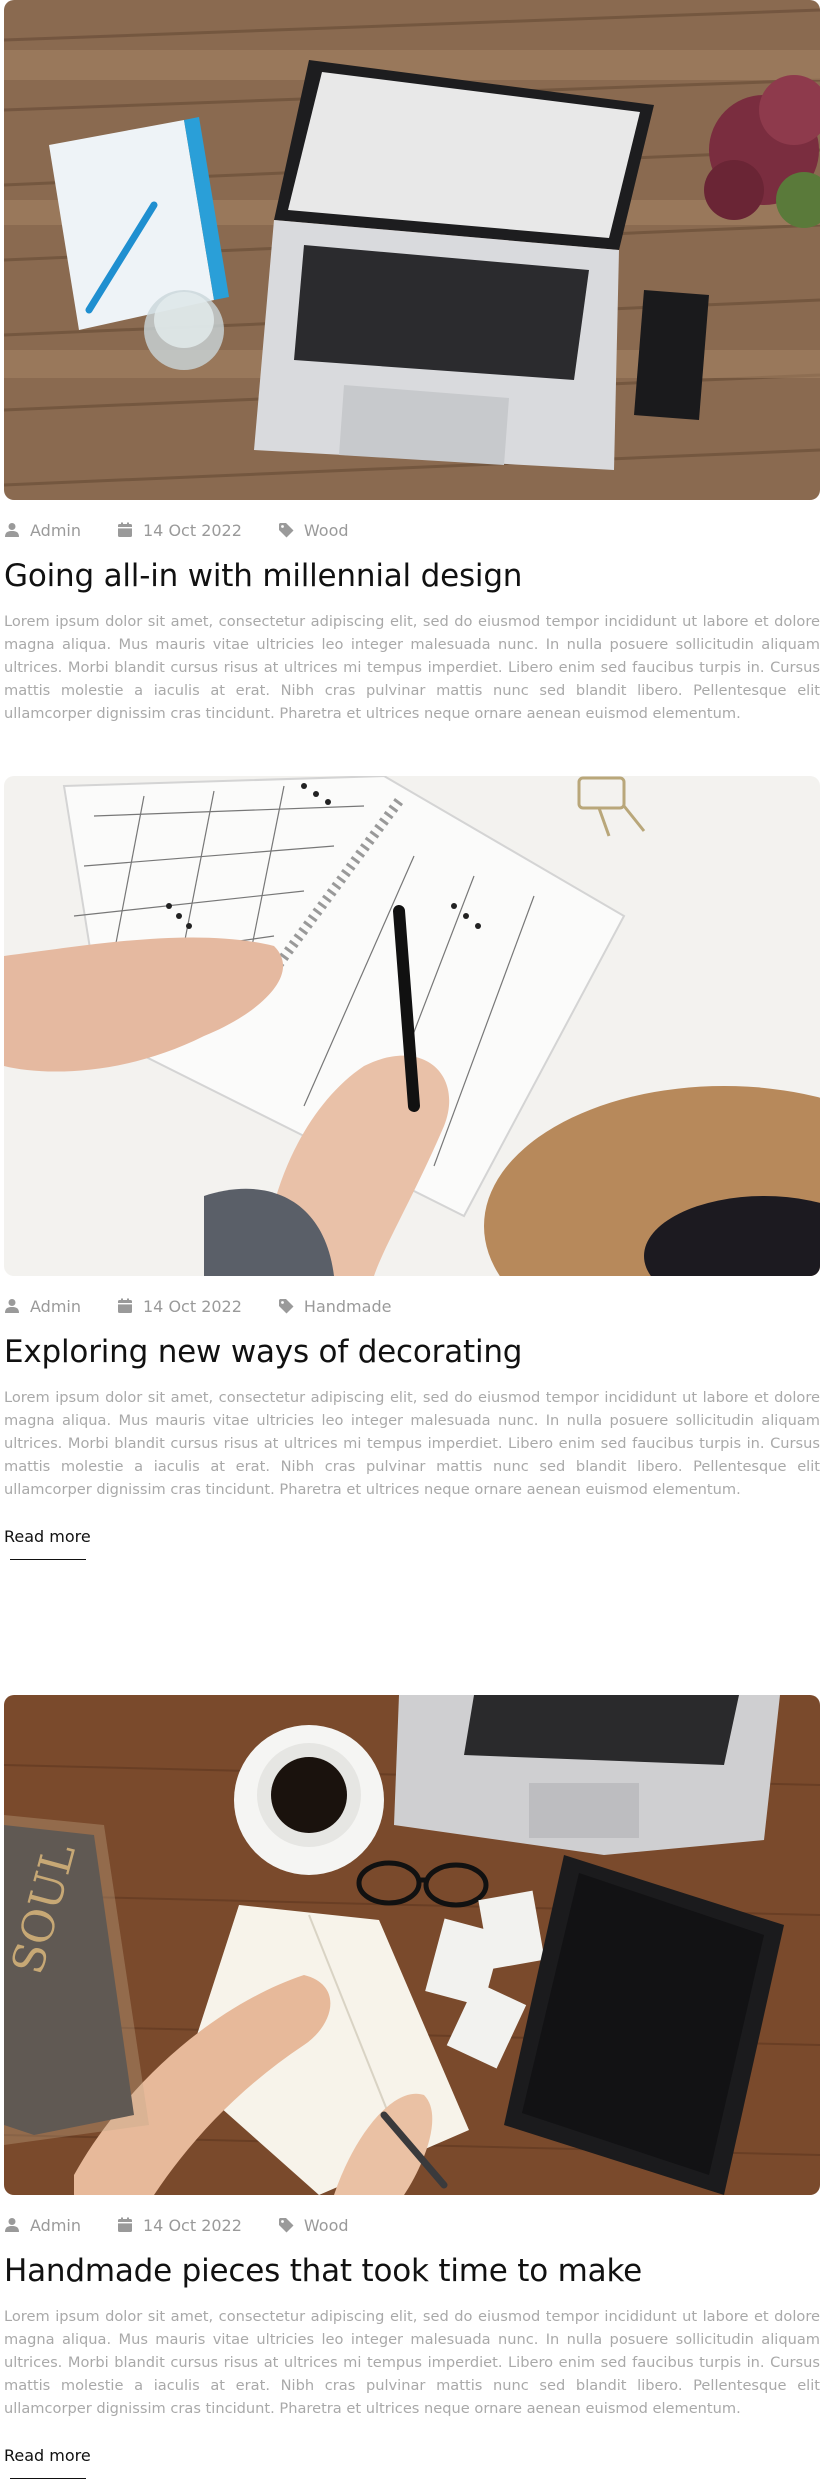  Describe the element at coordinates (412, 2271) in the screenshot. I see `post-title: Handmade pieces that took time to make` at that location.